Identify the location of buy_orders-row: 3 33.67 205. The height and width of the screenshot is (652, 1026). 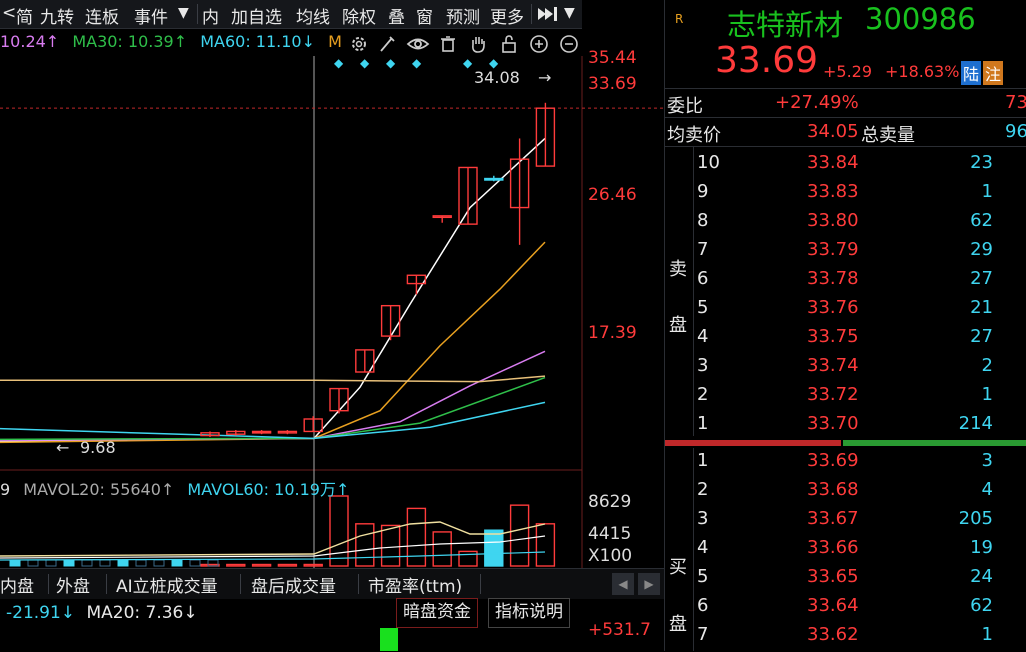
(845, 522).